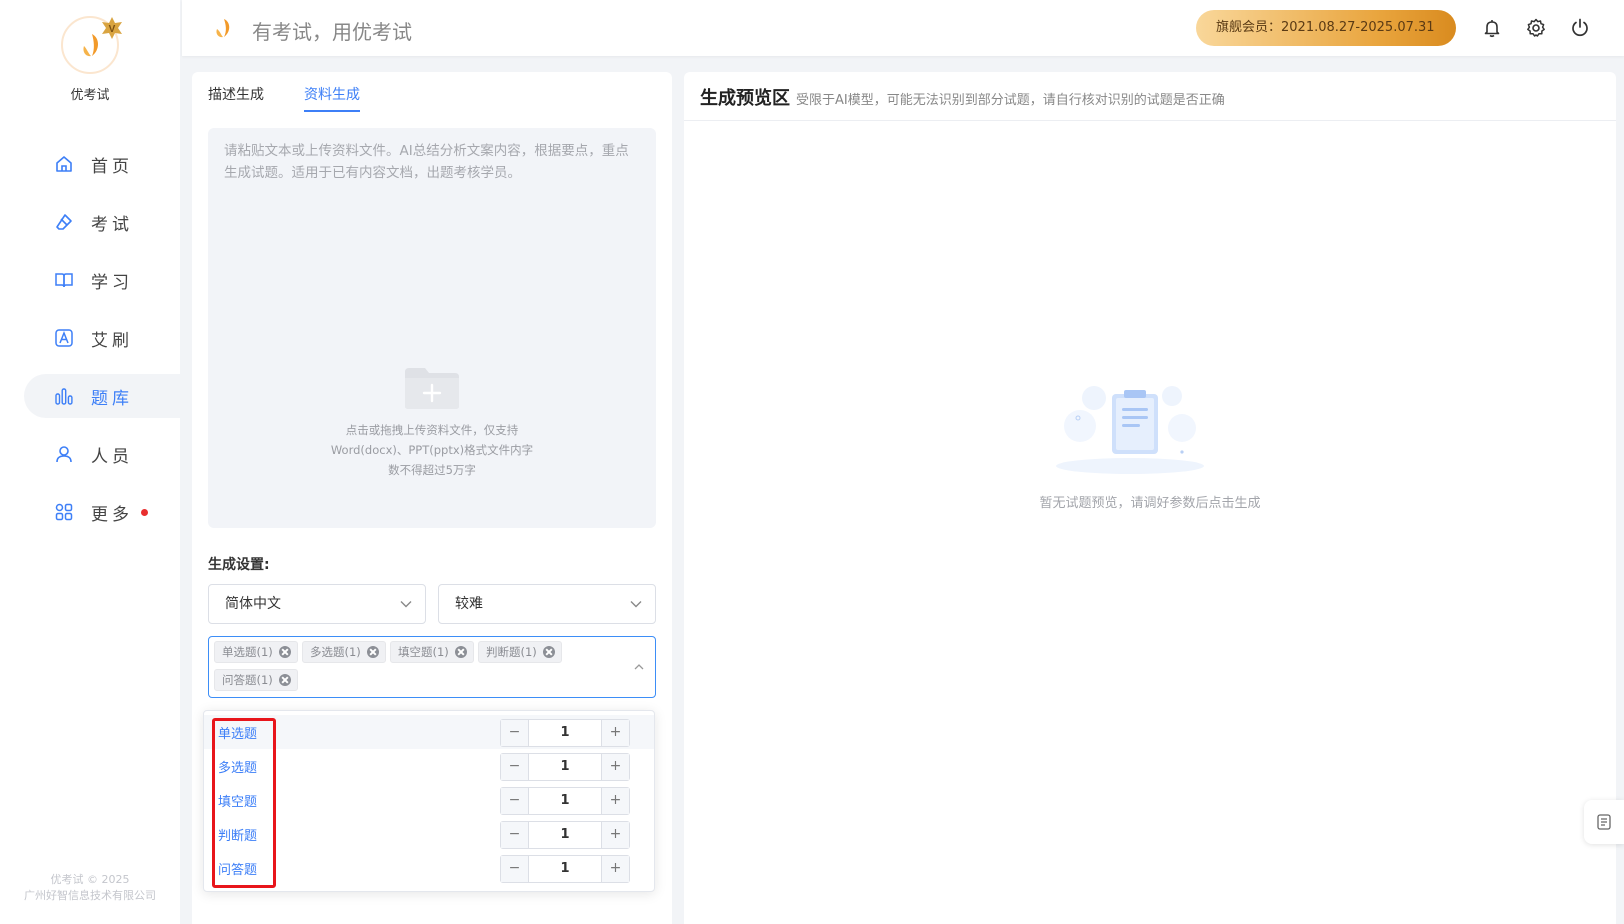 This screenshot has width=1624, height=924. I want to click on nav-item-question-bank: 题库, so click(102, 396).